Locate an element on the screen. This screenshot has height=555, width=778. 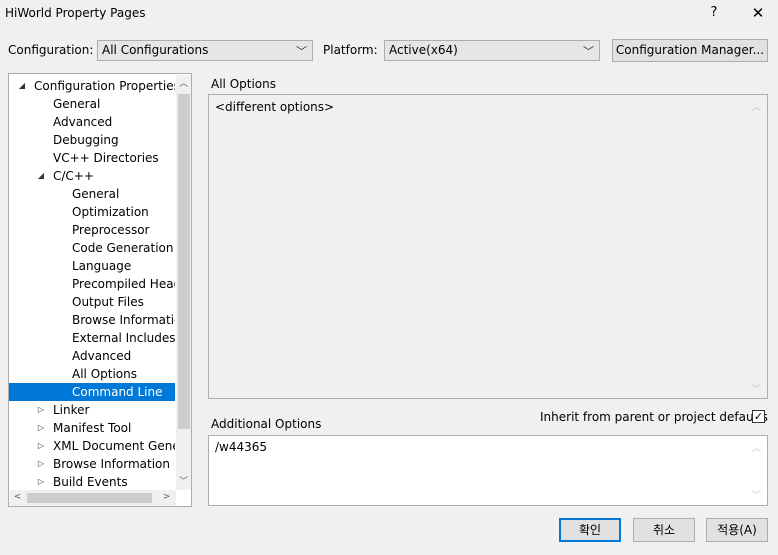
tree-item-label: Precompiled Heade is located at coordinates (123, 284).